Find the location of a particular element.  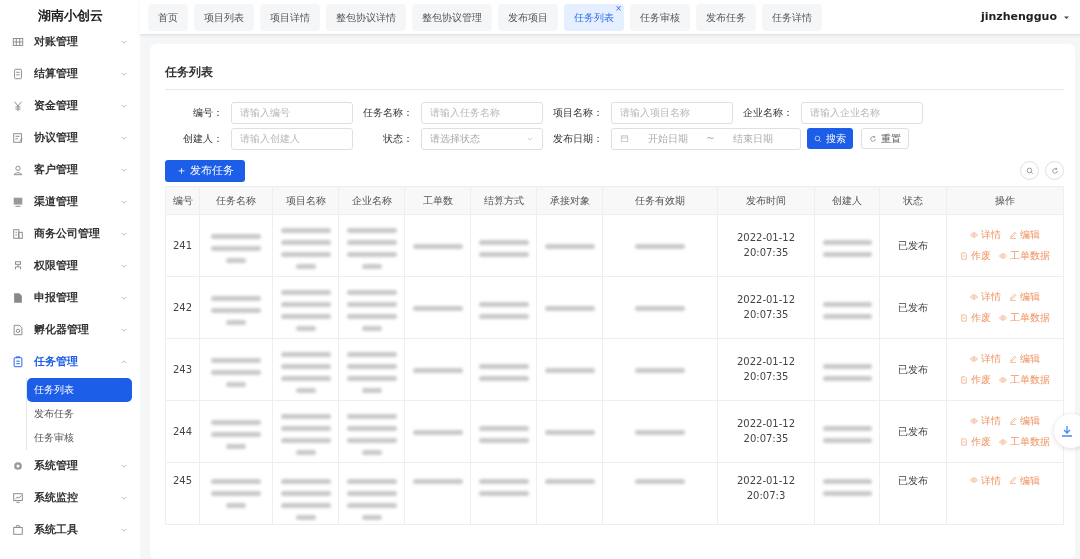

receipt-icon is located at coordinates (18, 74).